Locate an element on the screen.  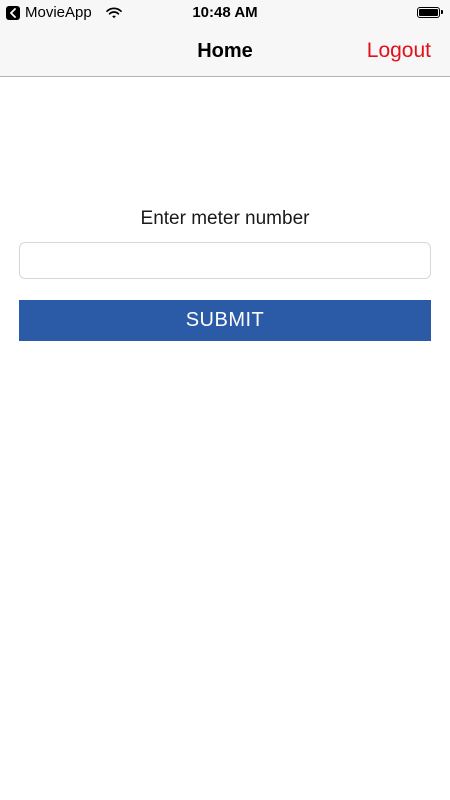
status-bar: MovieApp 10:48 AM is located at coordinates (225, 13).